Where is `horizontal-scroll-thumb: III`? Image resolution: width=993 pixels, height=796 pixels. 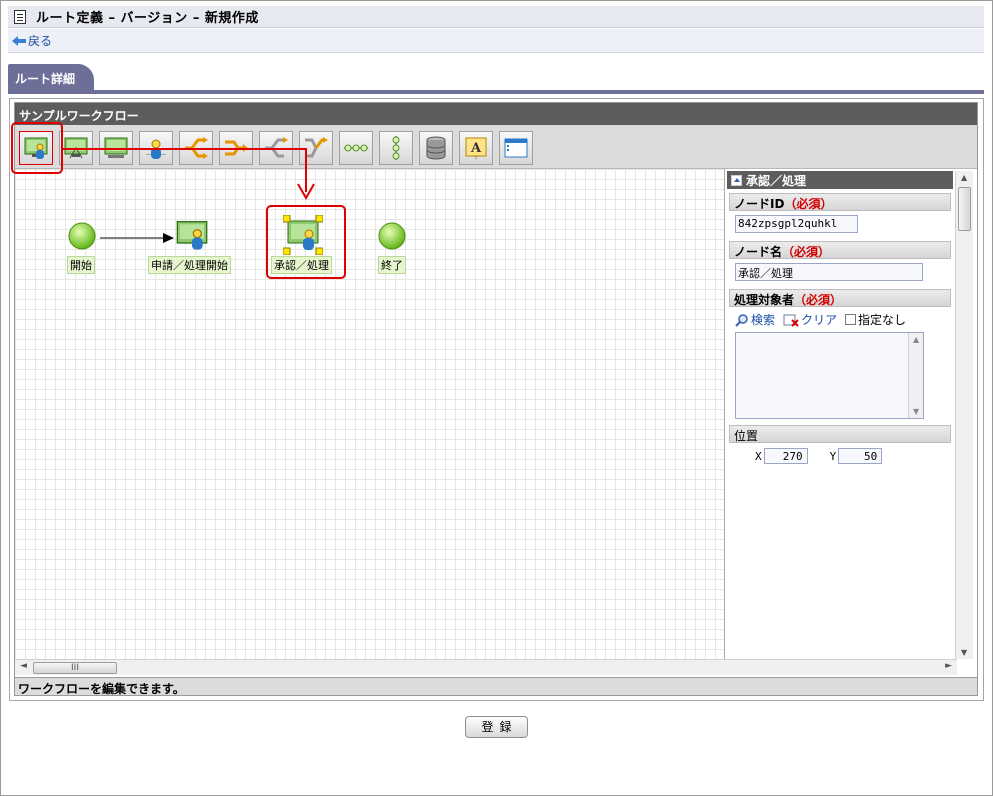
horizontal-scroll-thumb: III is located at coordinates (75, 668).